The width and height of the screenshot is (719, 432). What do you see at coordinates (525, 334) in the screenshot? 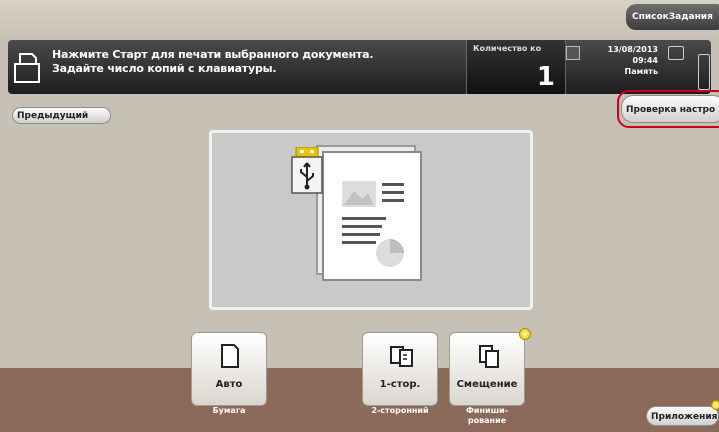
I see `setting-indicator-icon` at bounding box center [525, 334].